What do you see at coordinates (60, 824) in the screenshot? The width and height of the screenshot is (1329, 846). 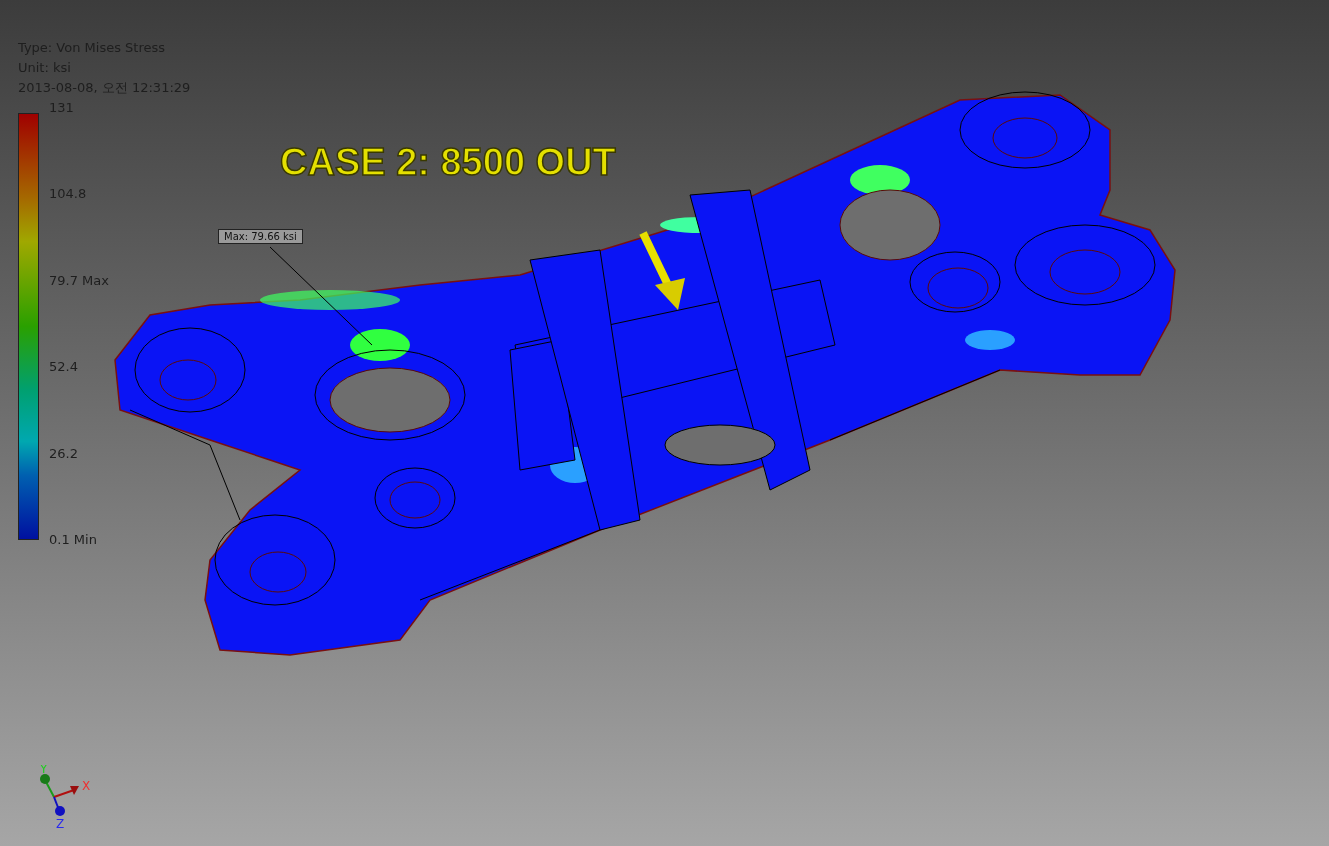 I see `axis-label: Z` at bounding box center [60, 824].